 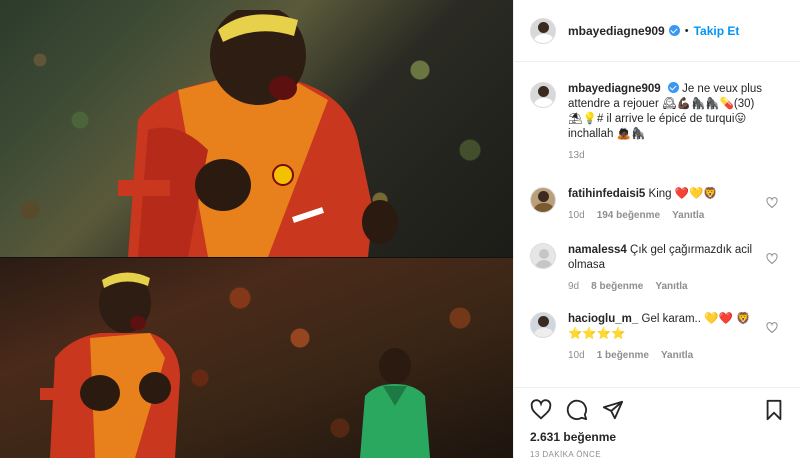 I want to click on comment-likes: 194 beğenme, so click(x=628, y=215).